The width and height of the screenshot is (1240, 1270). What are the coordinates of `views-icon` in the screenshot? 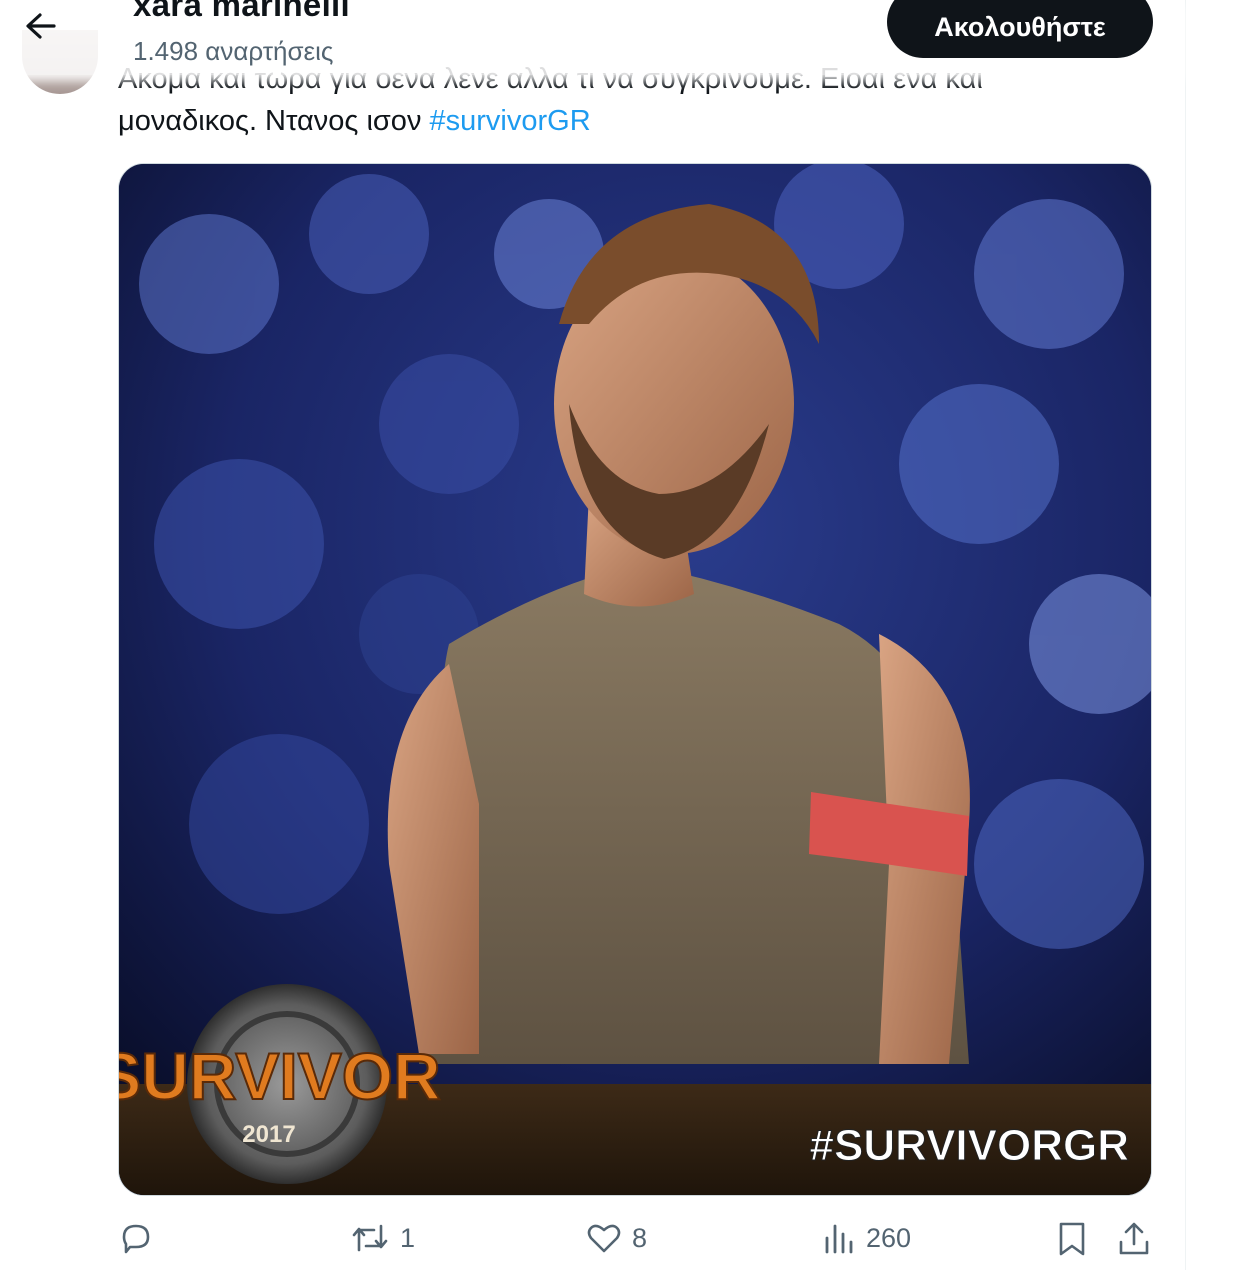 It's located at (839, 1239).